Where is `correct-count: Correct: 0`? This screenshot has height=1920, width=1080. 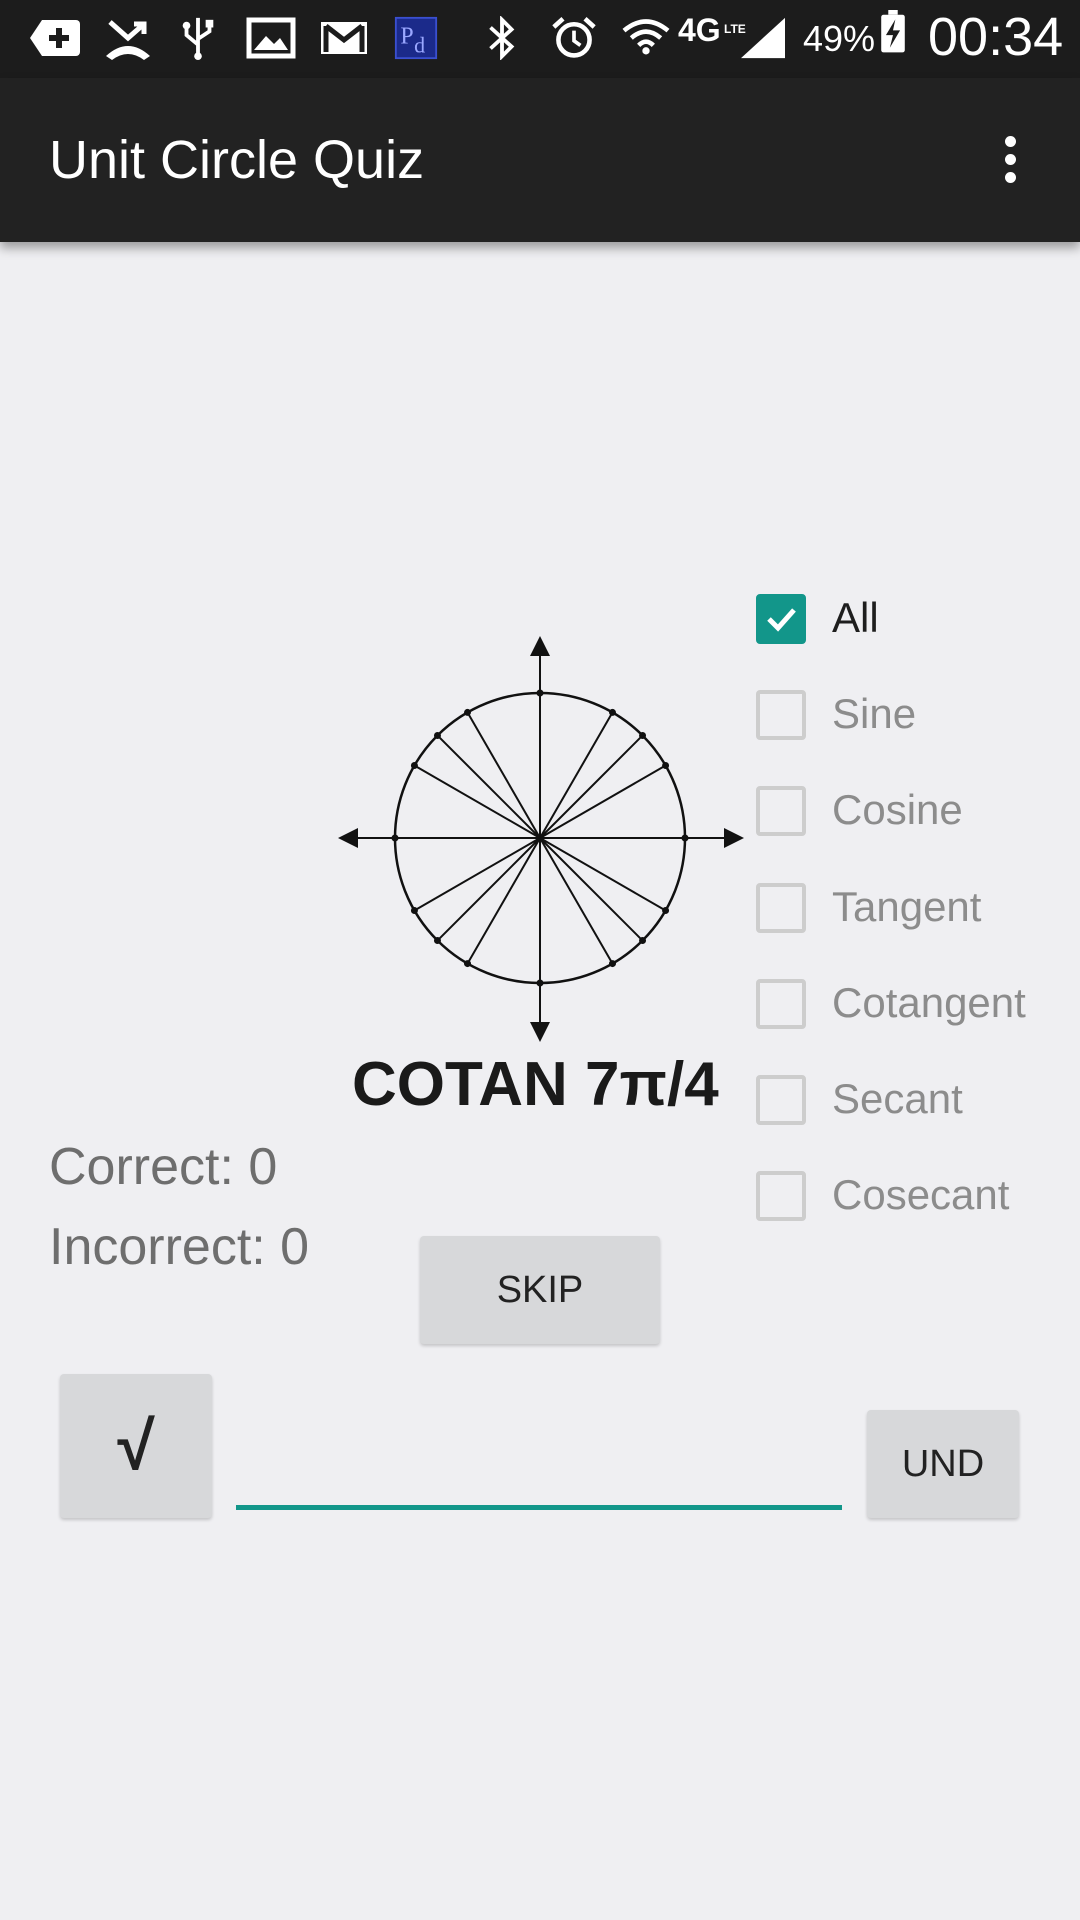
correct-count: Correct: 0 is located at coordinates (163, 1167).